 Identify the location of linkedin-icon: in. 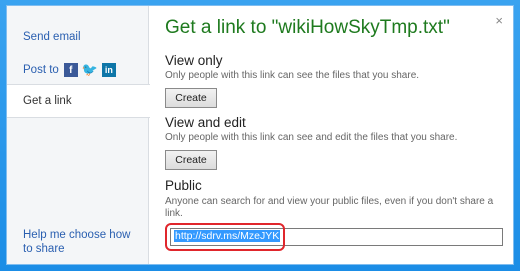
(108, 70).